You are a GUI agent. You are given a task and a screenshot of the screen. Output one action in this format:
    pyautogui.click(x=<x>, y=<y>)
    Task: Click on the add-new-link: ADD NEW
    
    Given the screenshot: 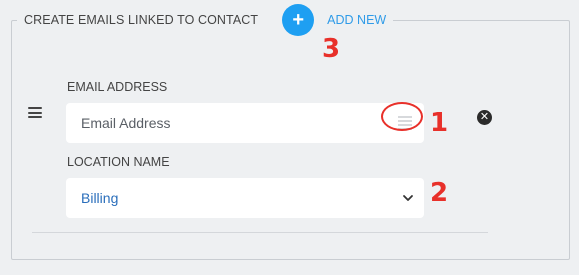 What is the action you would take?
    pyautogui.click(x=356, y=20)
    